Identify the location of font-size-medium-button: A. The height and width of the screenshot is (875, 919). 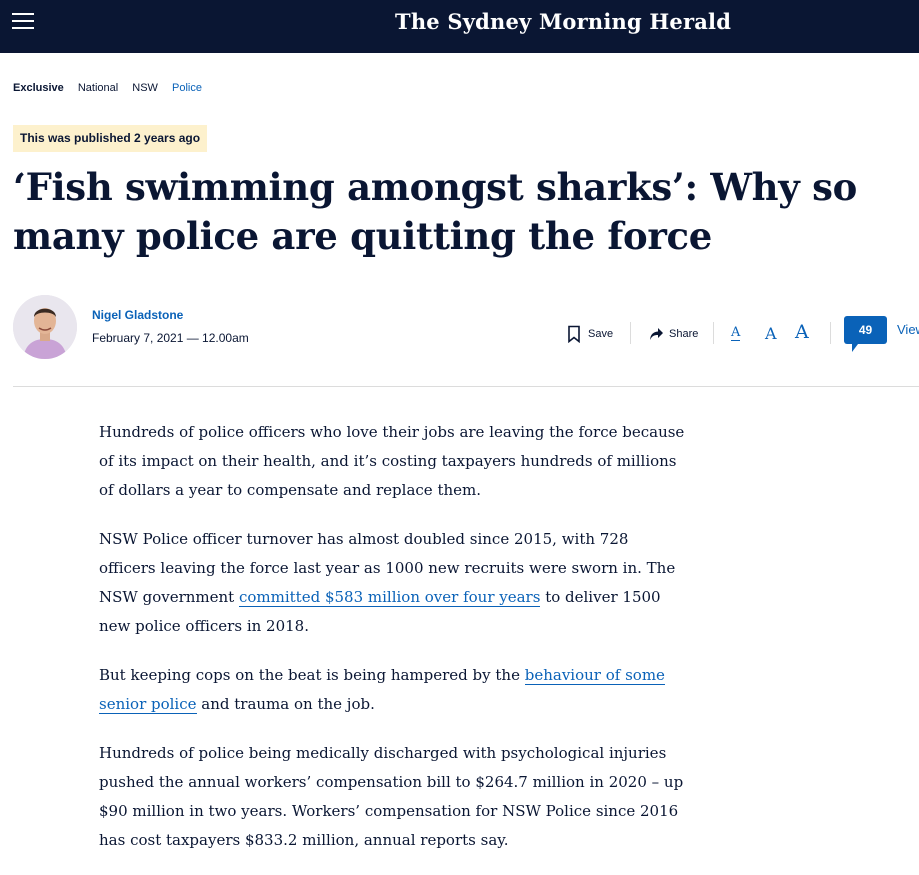
(771, 333).